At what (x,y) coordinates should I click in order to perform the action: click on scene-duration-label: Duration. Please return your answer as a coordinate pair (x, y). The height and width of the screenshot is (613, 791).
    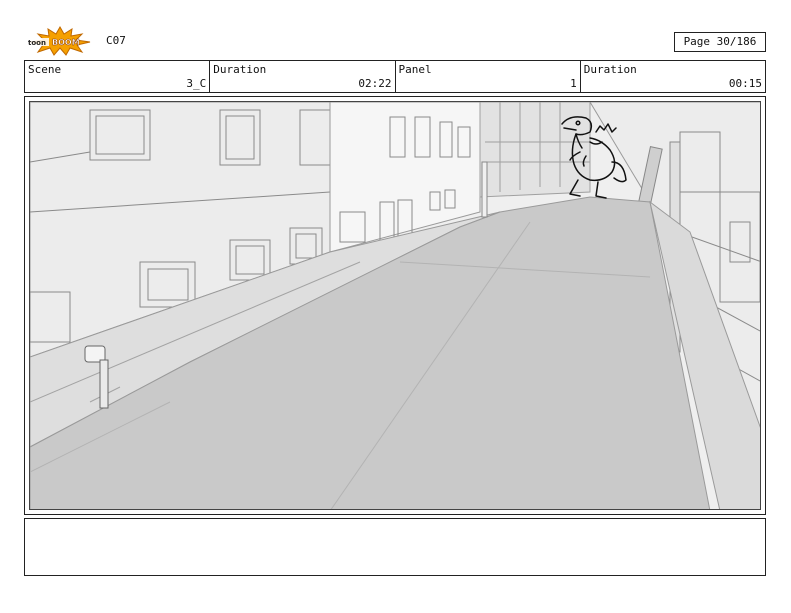
    Looking at the image, I should click on (240, 69).